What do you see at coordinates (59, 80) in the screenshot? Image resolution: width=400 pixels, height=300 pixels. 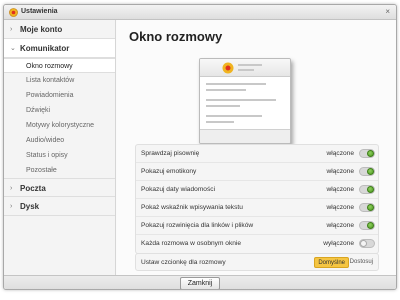 I see `sidebar-item-lista-kontaktow: Lista kontaktów` at bounding box center [59, 80].